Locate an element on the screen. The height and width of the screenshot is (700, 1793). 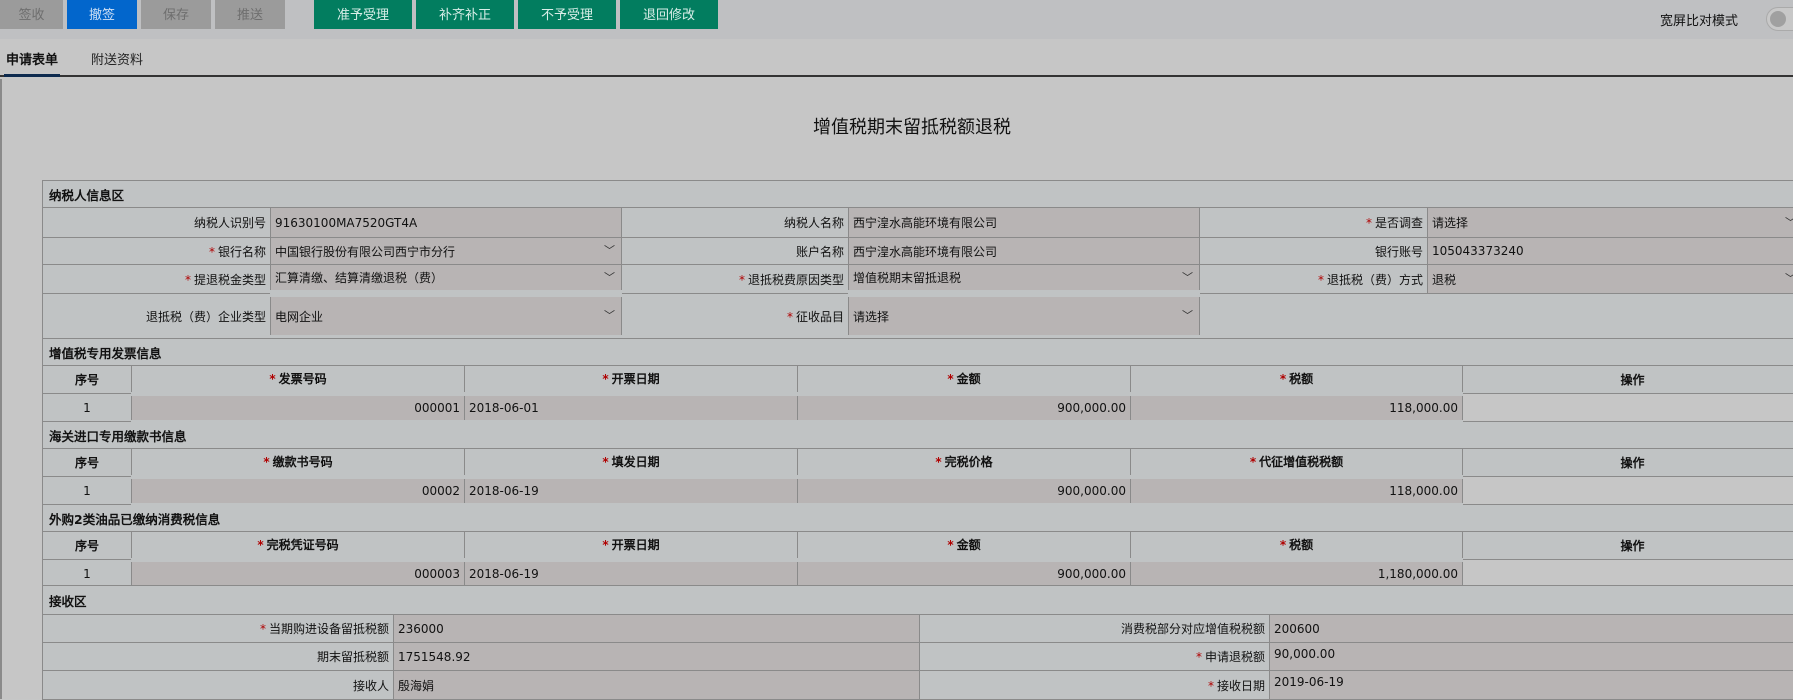
section-title: 接收区 is located at coordinates (918, 600).